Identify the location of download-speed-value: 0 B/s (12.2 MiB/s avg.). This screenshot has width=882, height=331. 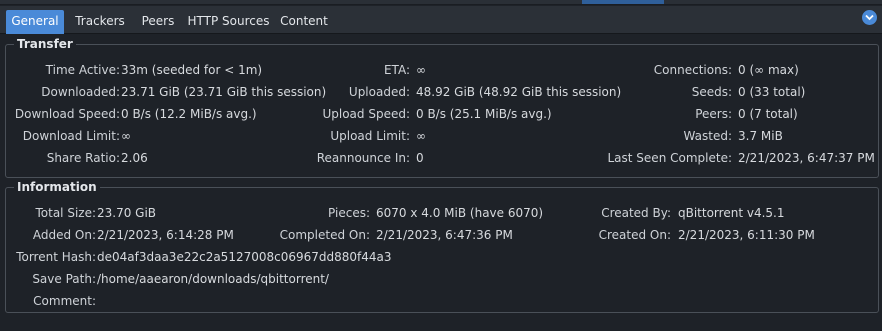
(189, 114).